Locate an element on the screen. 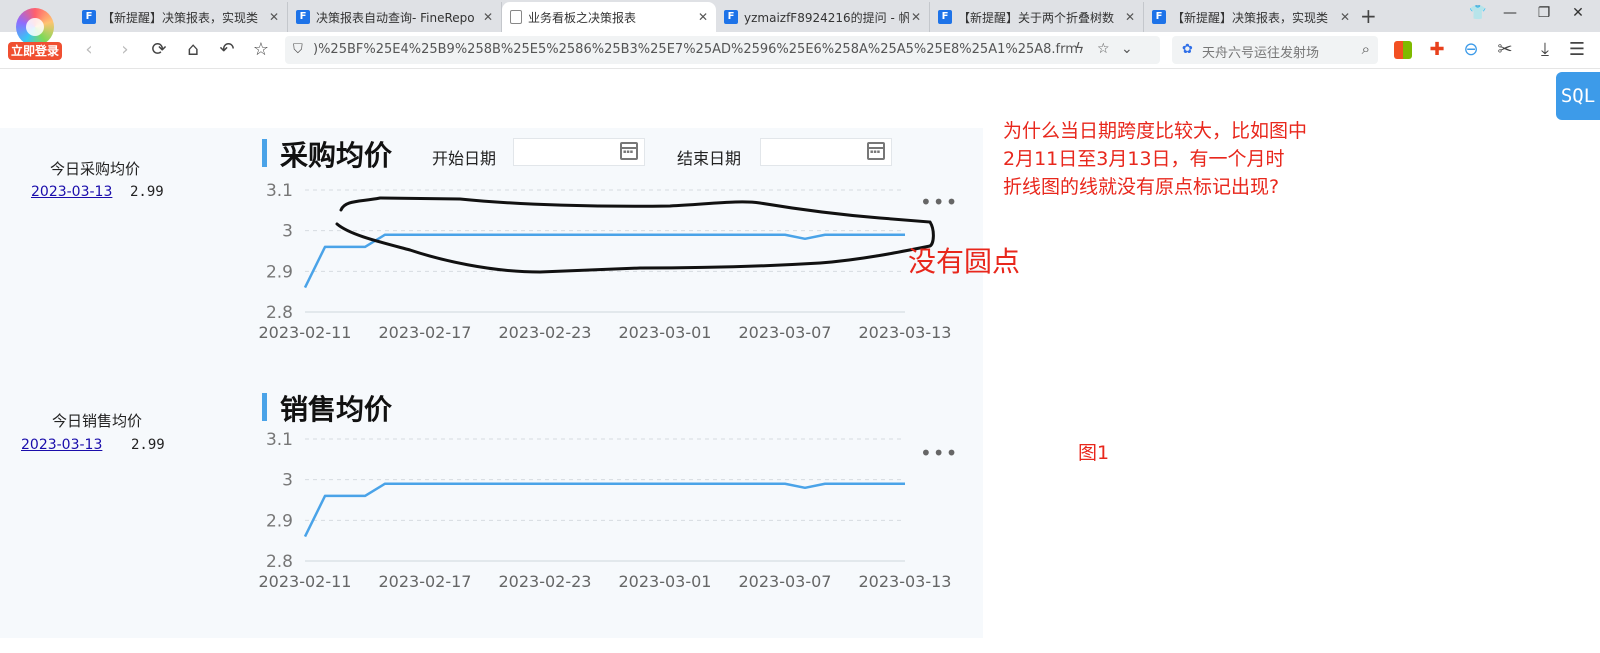 The width and height of the screenshot is (1600, 653). annotation-no-dot: 没有圆点 is located at coordinates (964, 261).